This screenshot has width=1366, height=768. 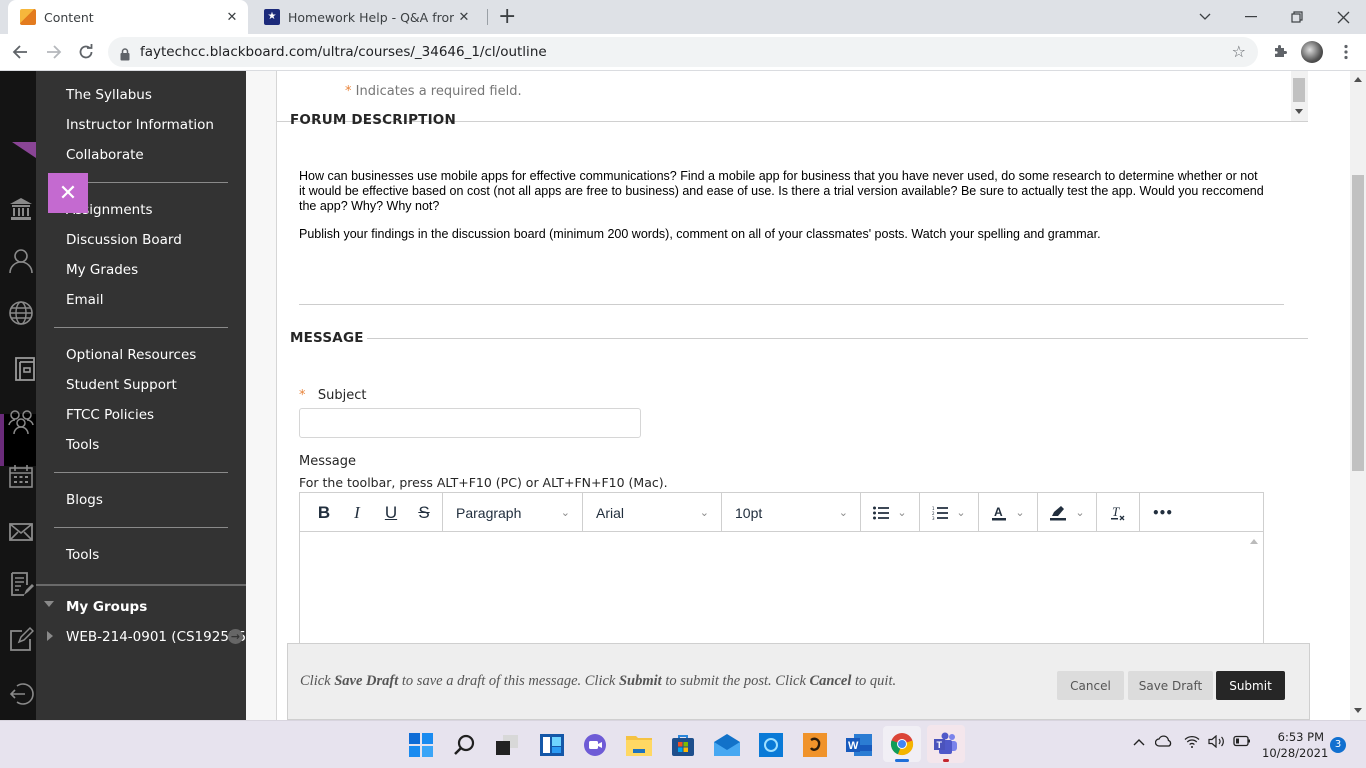 I want to click on battery-button, so click(x=1242, y=743).